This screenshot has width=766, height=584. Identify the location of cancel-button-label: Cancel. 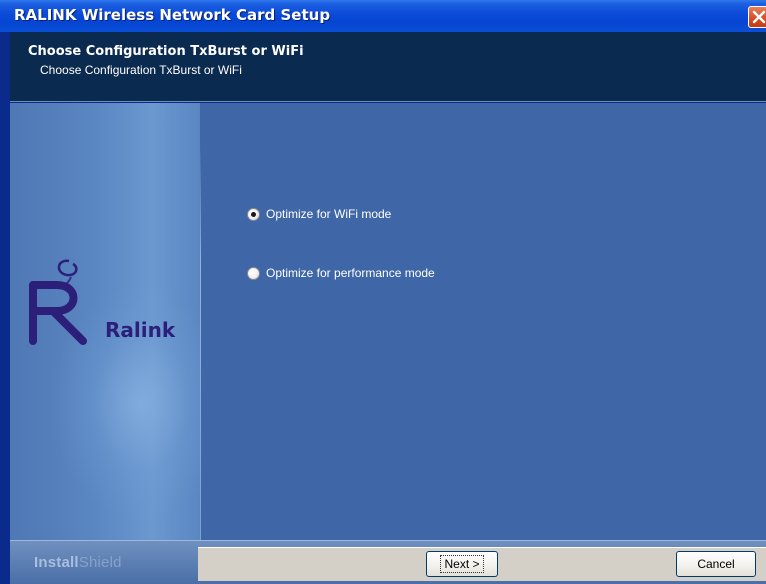
(716, 564).